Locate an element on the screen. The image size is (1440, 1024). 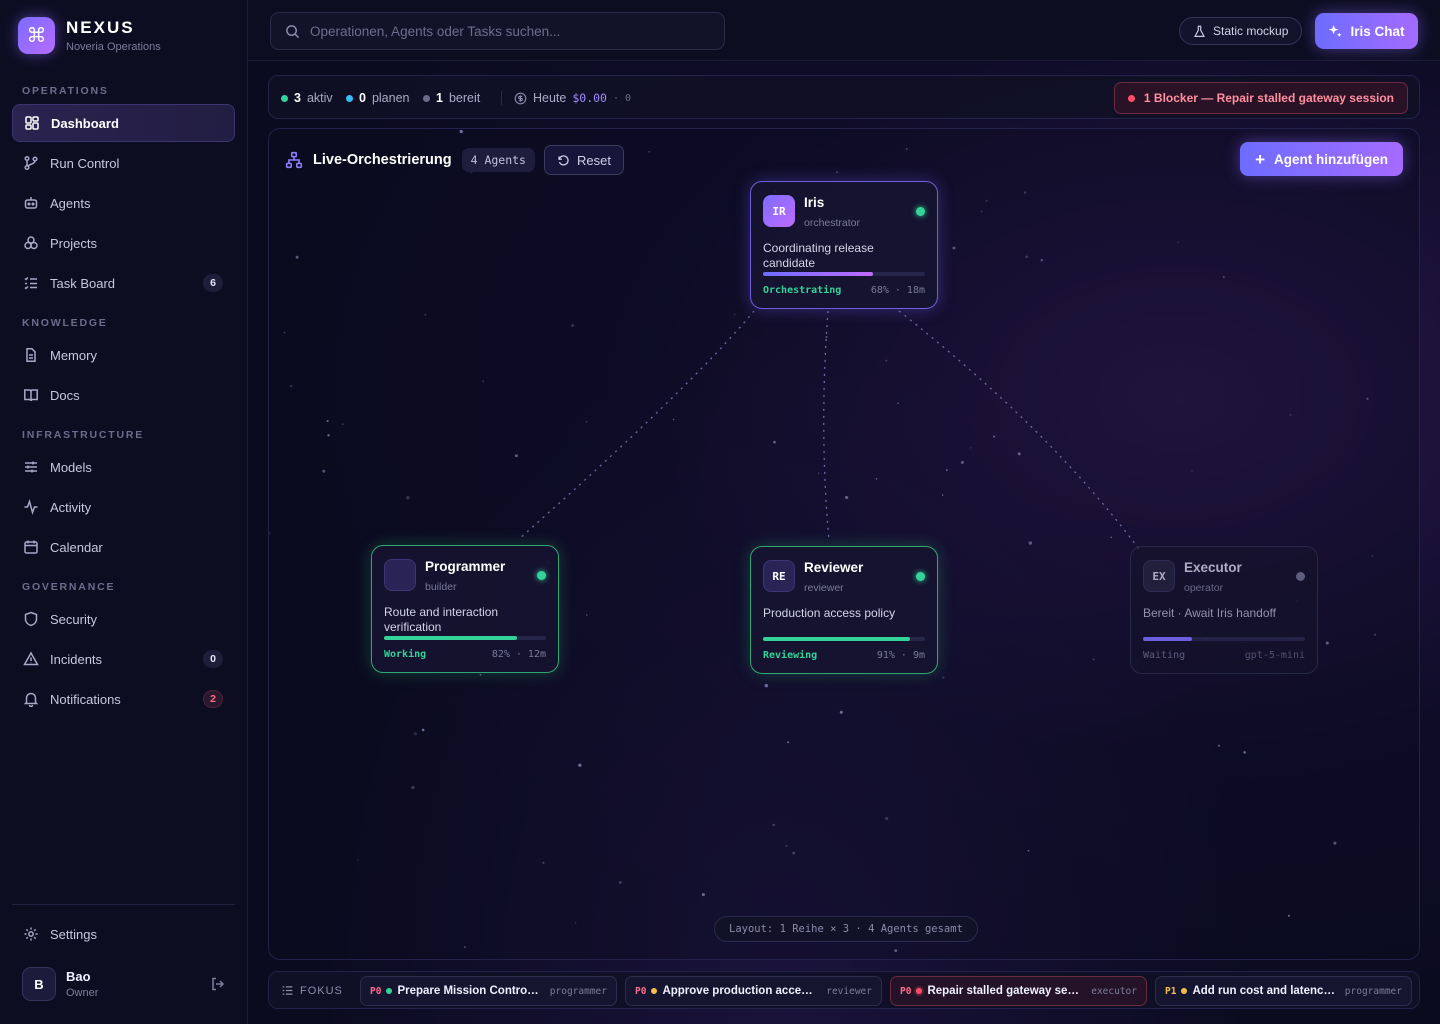
avatar: B is located at coordinates (39, 984).